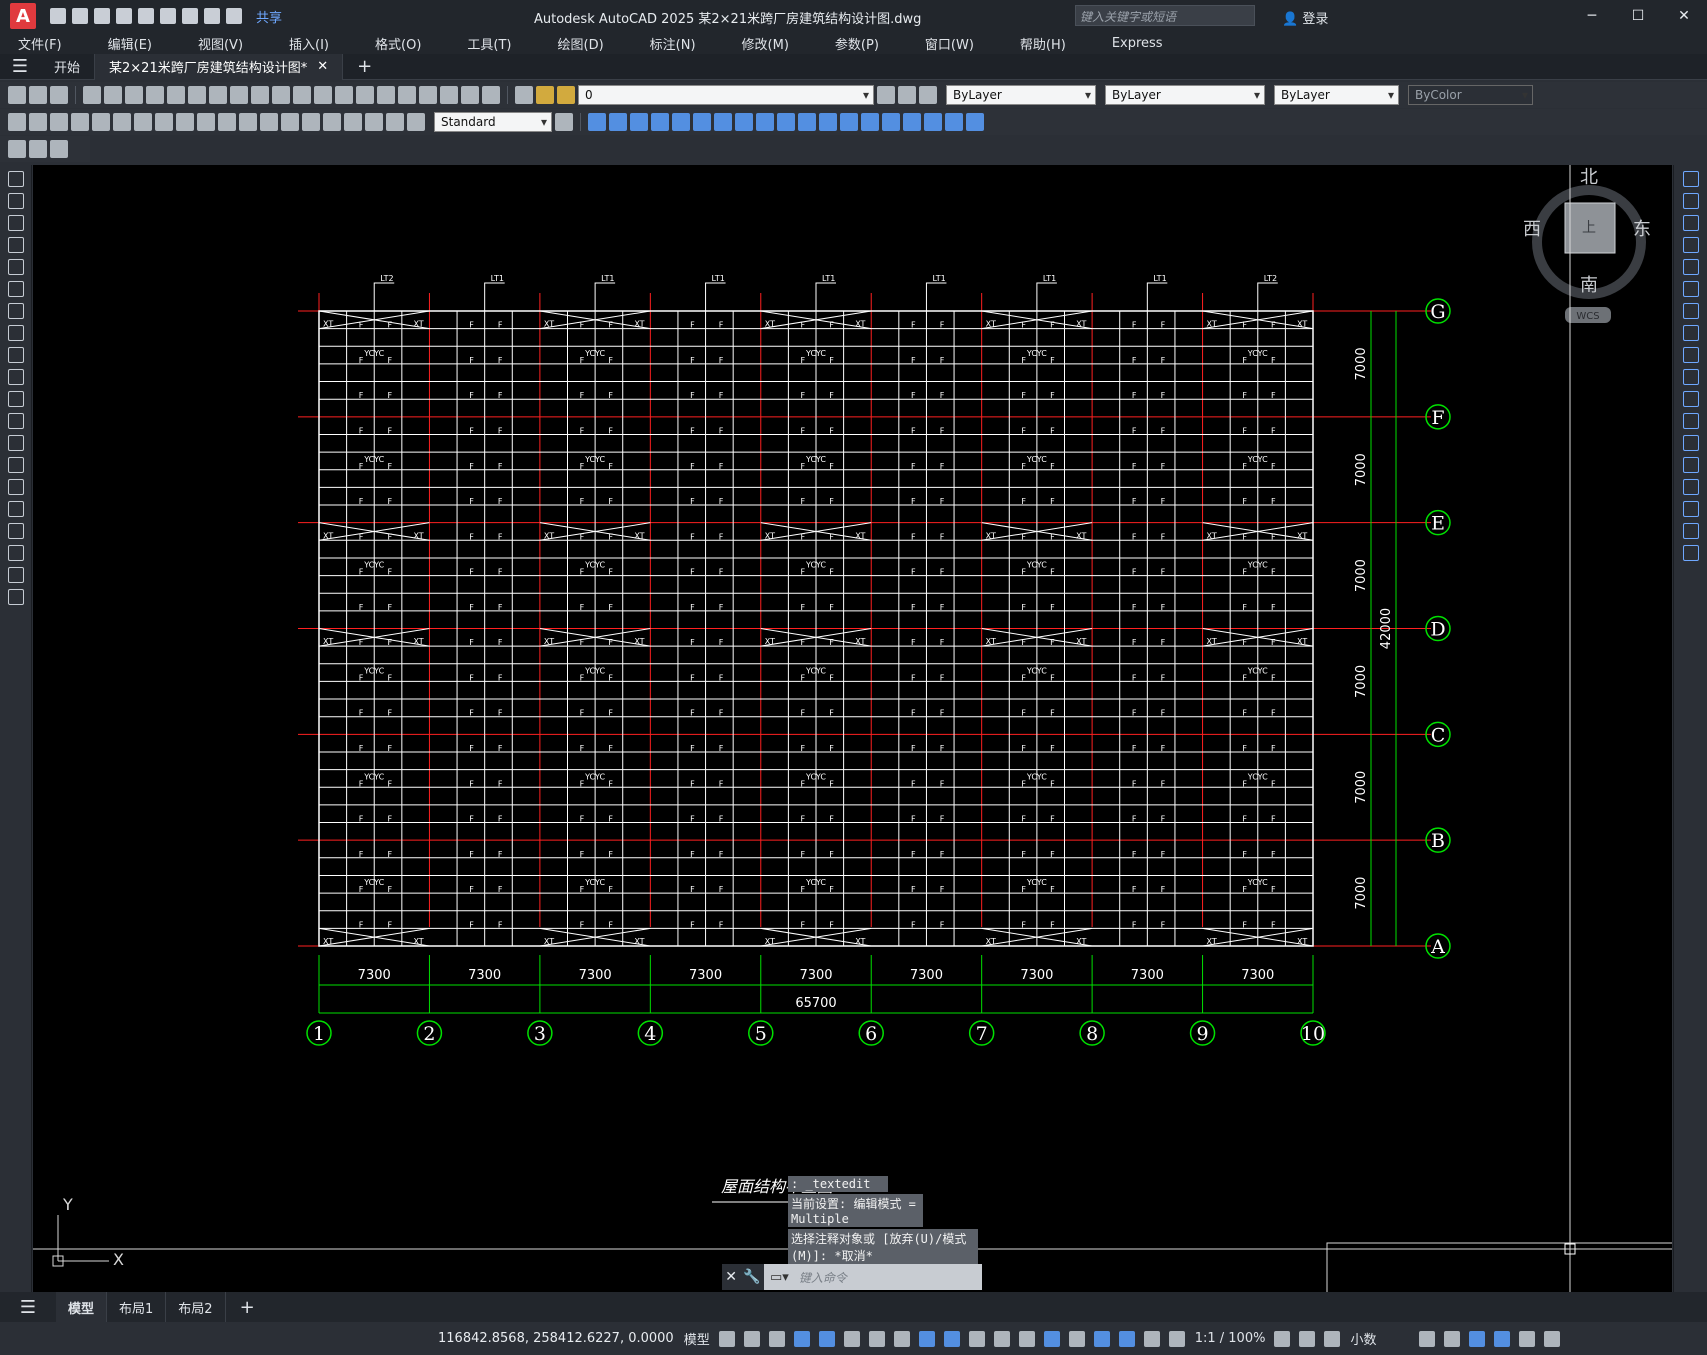  Describe the element at coordinates (38, 122) in the screenshot. I see `aligned-dim-icon` at that location.